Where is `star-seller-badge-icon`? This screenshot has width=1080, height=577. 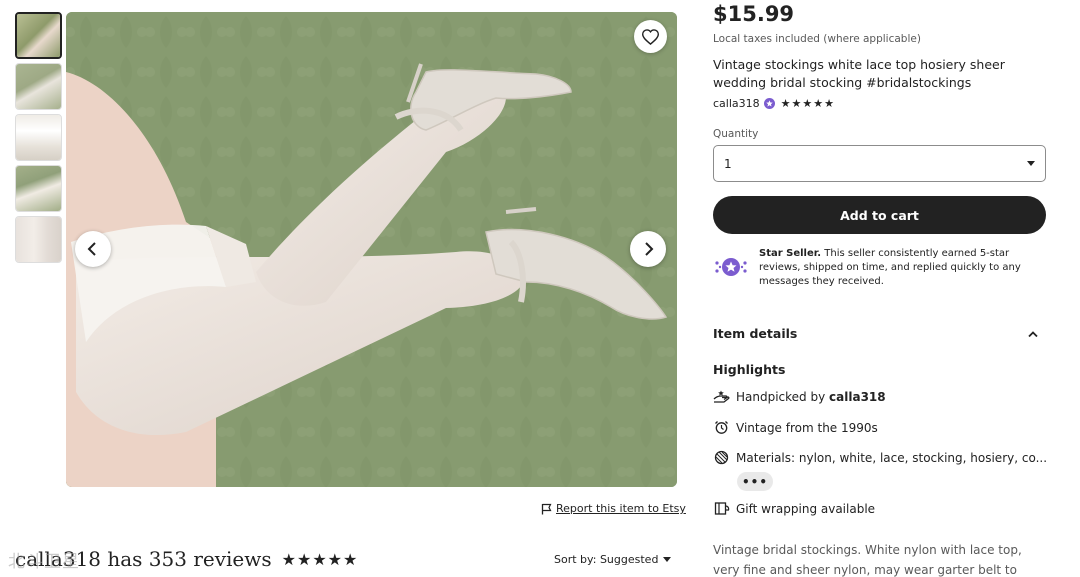
star-seller-badge-icon is located at coordinates (769, 103).